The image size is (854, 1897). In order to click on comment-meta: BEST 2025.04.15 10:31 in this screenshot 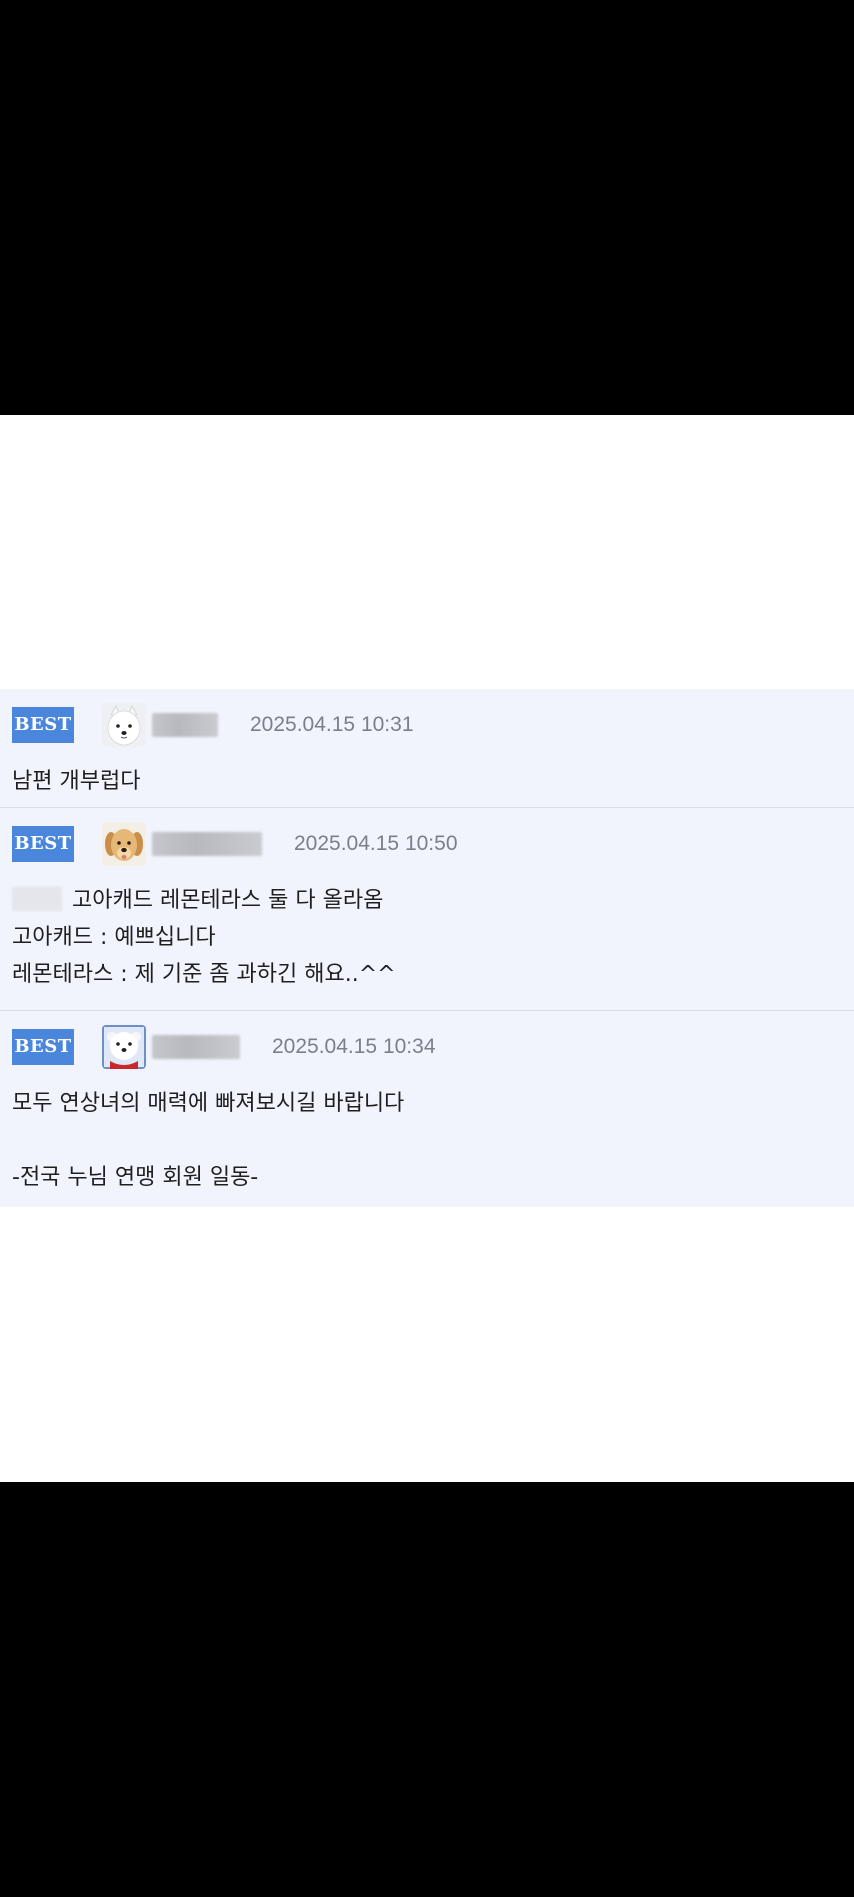, I will do `click(213, 725)`.